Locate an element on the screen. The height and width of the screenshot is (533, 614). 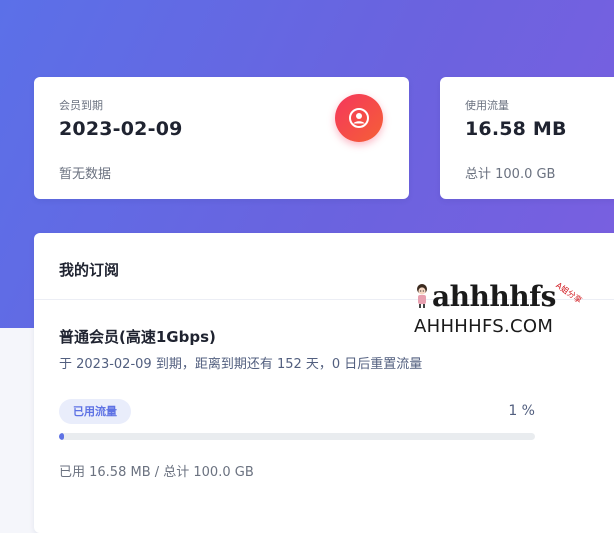
usage-progress-fill is located at coordinates (61, 436).